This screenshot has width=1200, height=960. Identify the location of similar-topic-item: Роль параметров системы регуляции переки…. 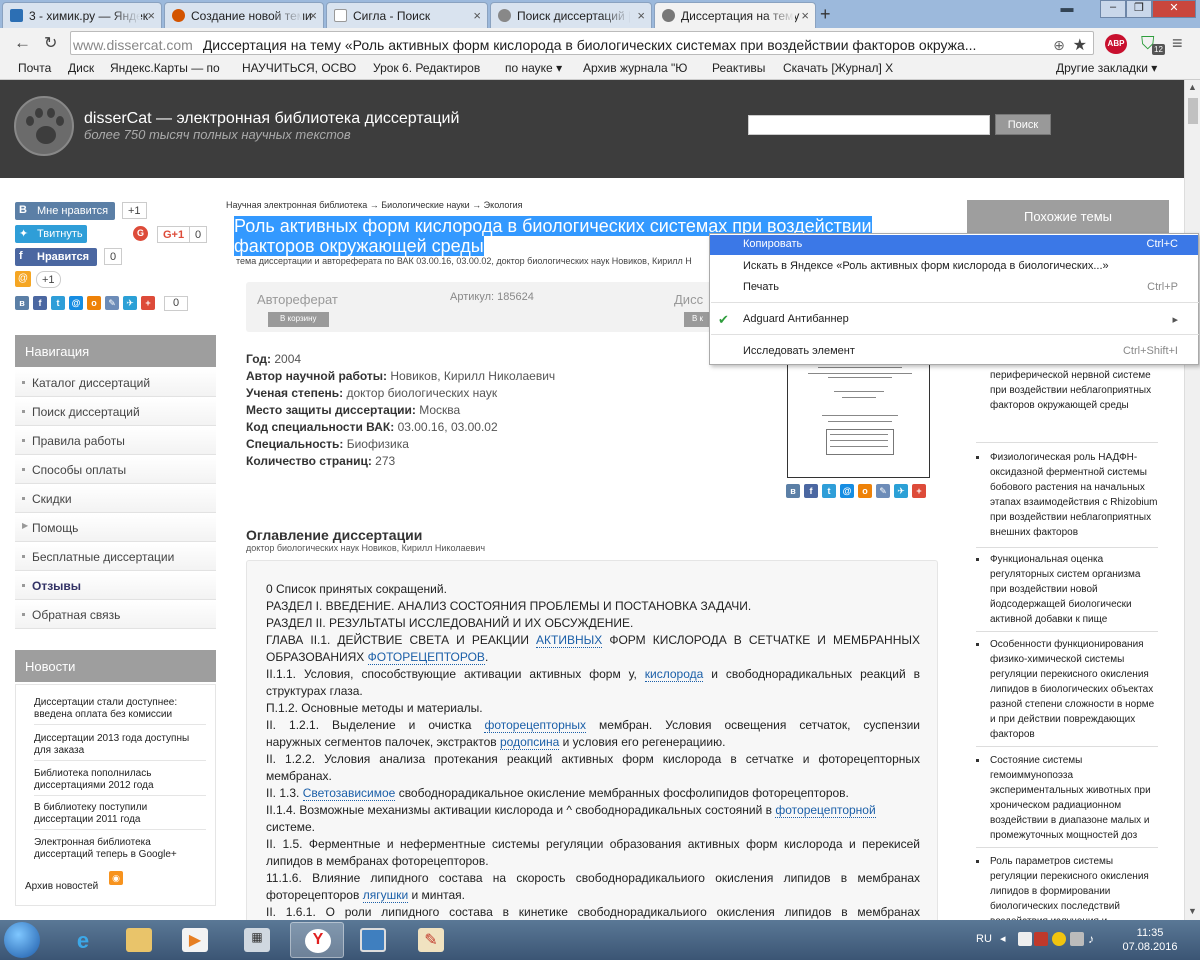
(1067, 887).